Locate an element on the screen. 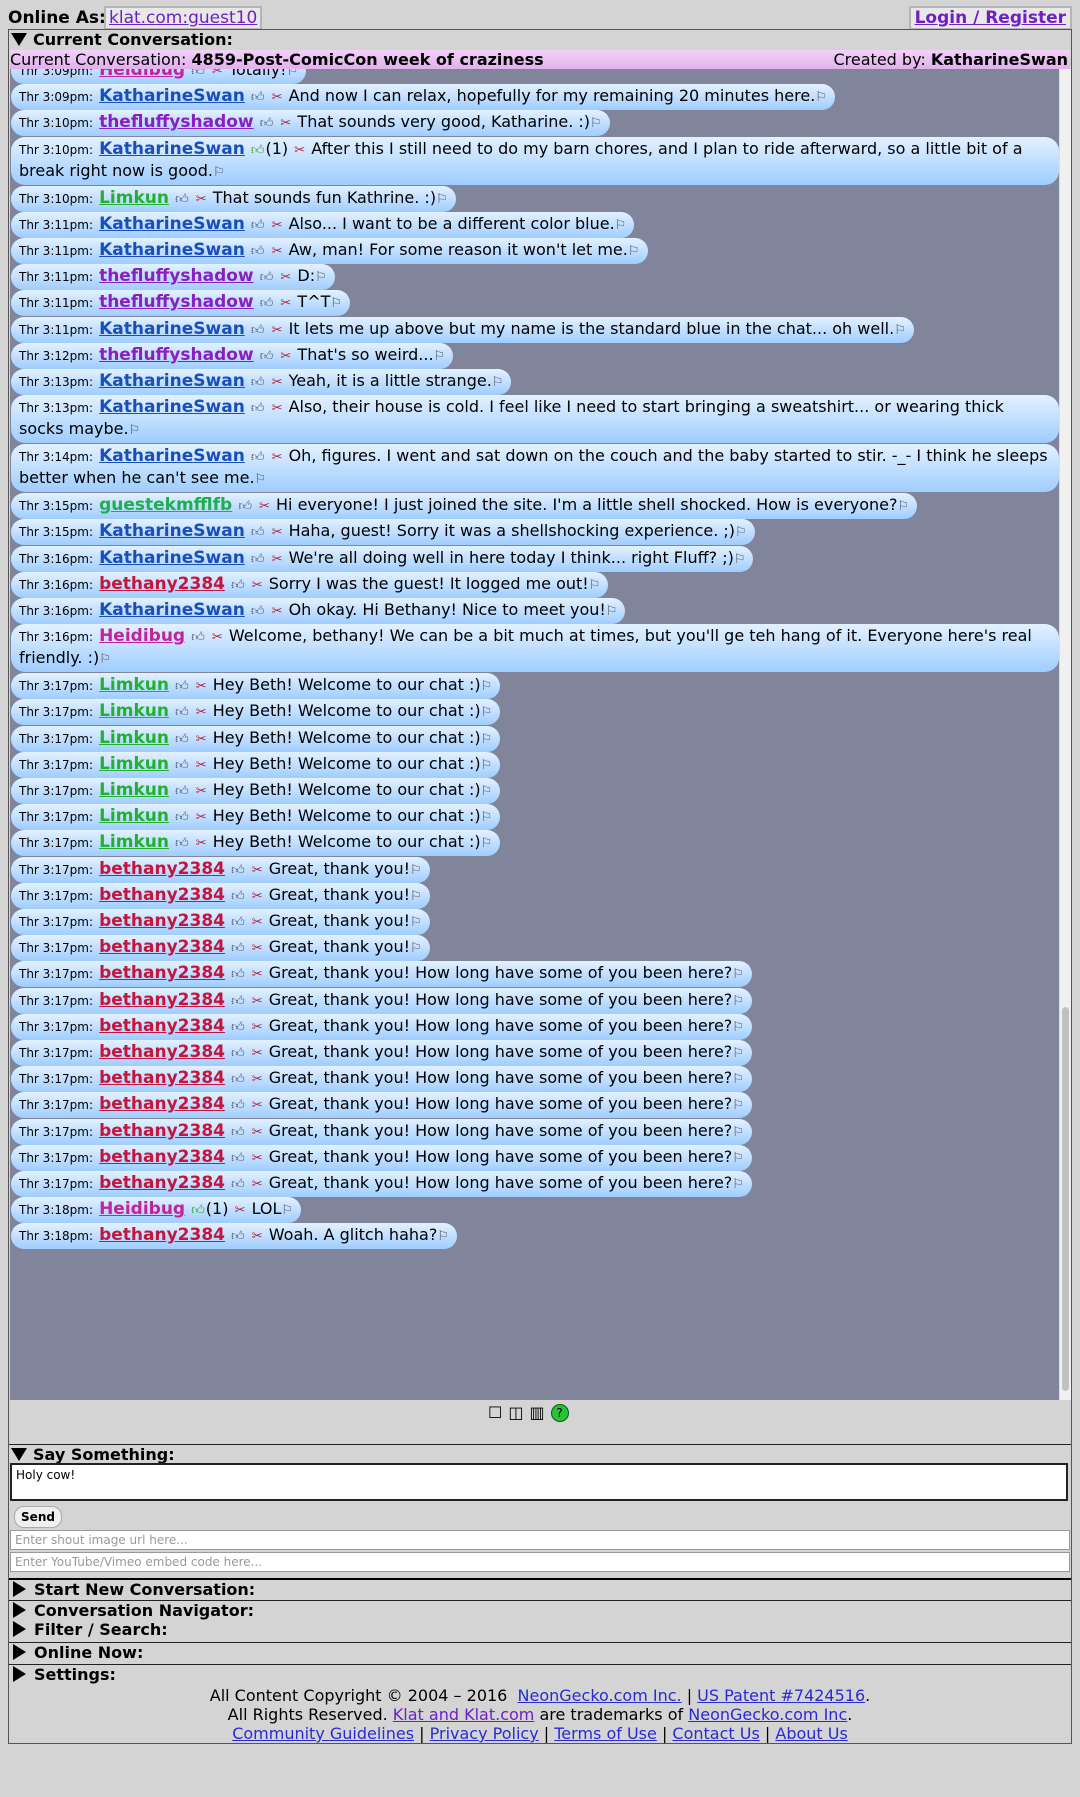  two-pane-icon: ◫ is located at coordinates (518, 1412).